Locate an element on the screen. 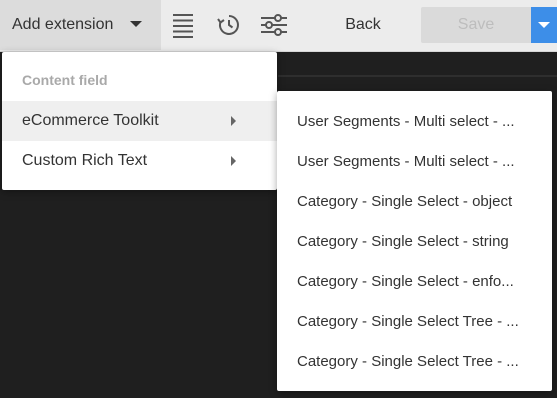  save-button: Save is located at coordinates (476, 25).